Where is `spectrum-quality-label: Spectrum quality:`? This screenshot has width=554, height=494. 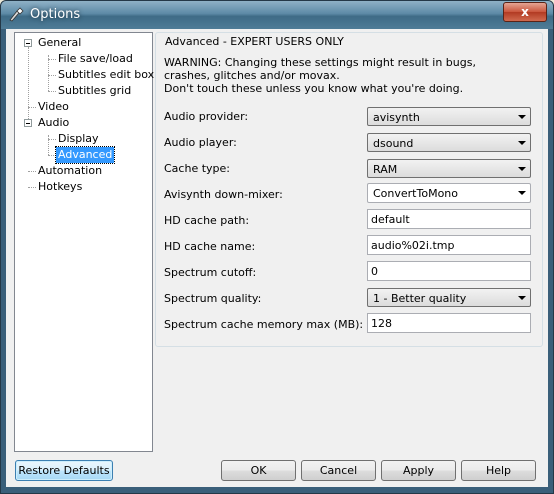 spectrum-quality-label: Spectrum quality: is located at coordinates (213, 298).